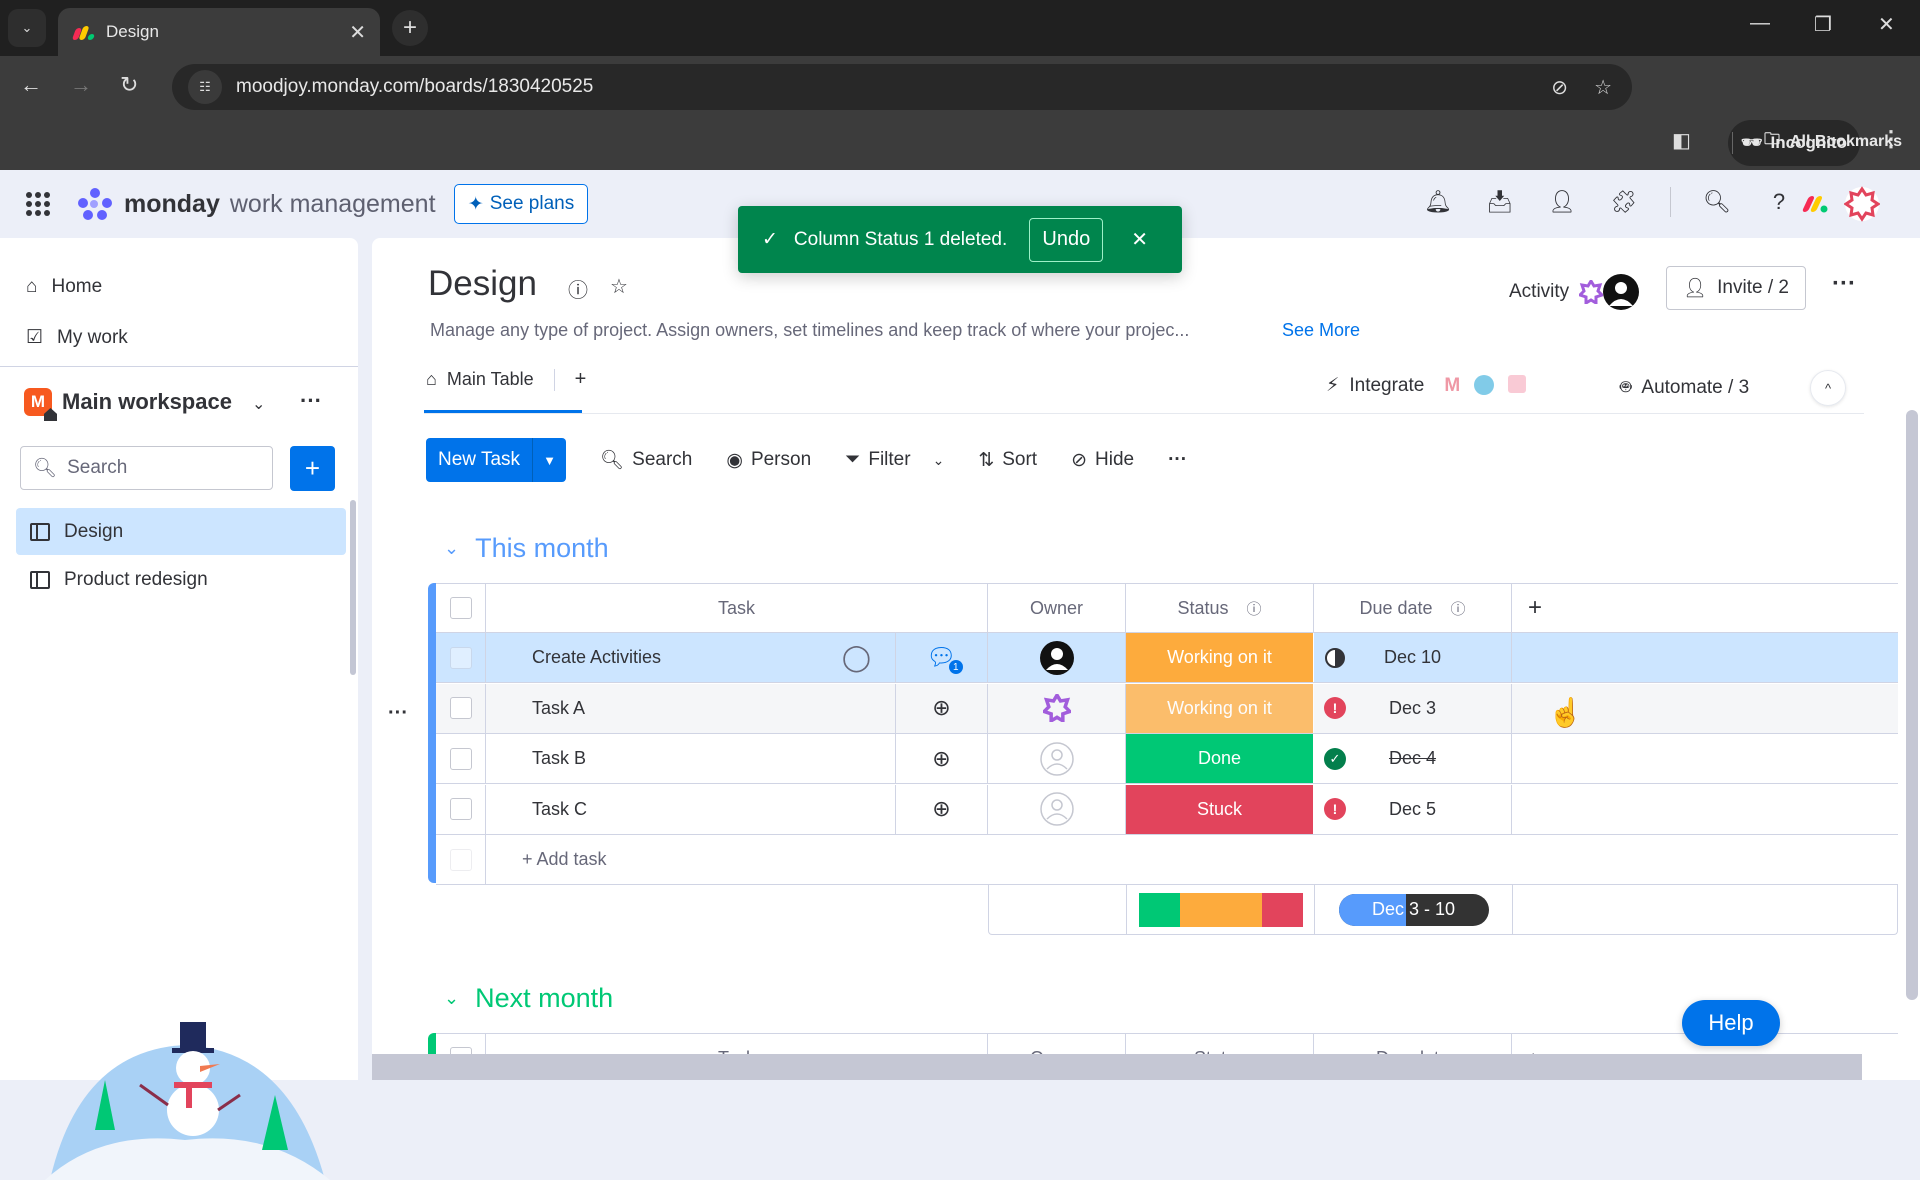 This screenshot has width=1920, height=1180. Describe the element at coordinates (1705, 608) in the screenshot. I see `add-column-button: +` at that location.